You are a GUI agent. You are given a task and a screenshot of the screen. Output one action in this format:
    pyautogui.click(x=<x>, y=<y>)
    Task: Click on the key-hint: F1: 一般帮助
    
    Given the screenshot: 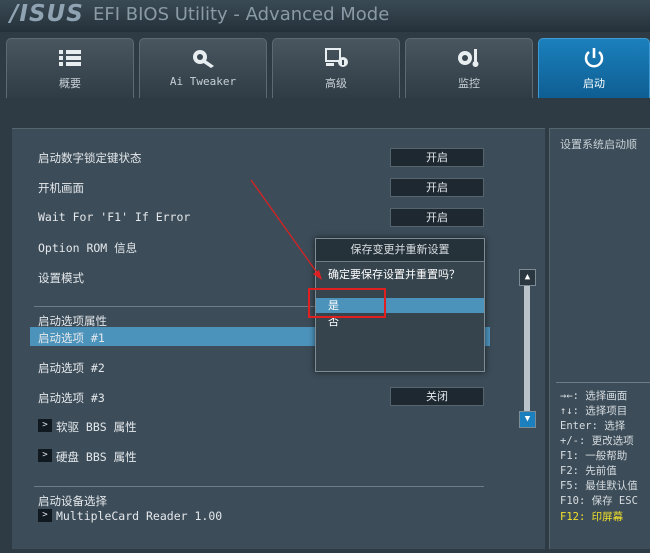 What is the action you would take?
    pyautogui.click(x=594, y=456)
    